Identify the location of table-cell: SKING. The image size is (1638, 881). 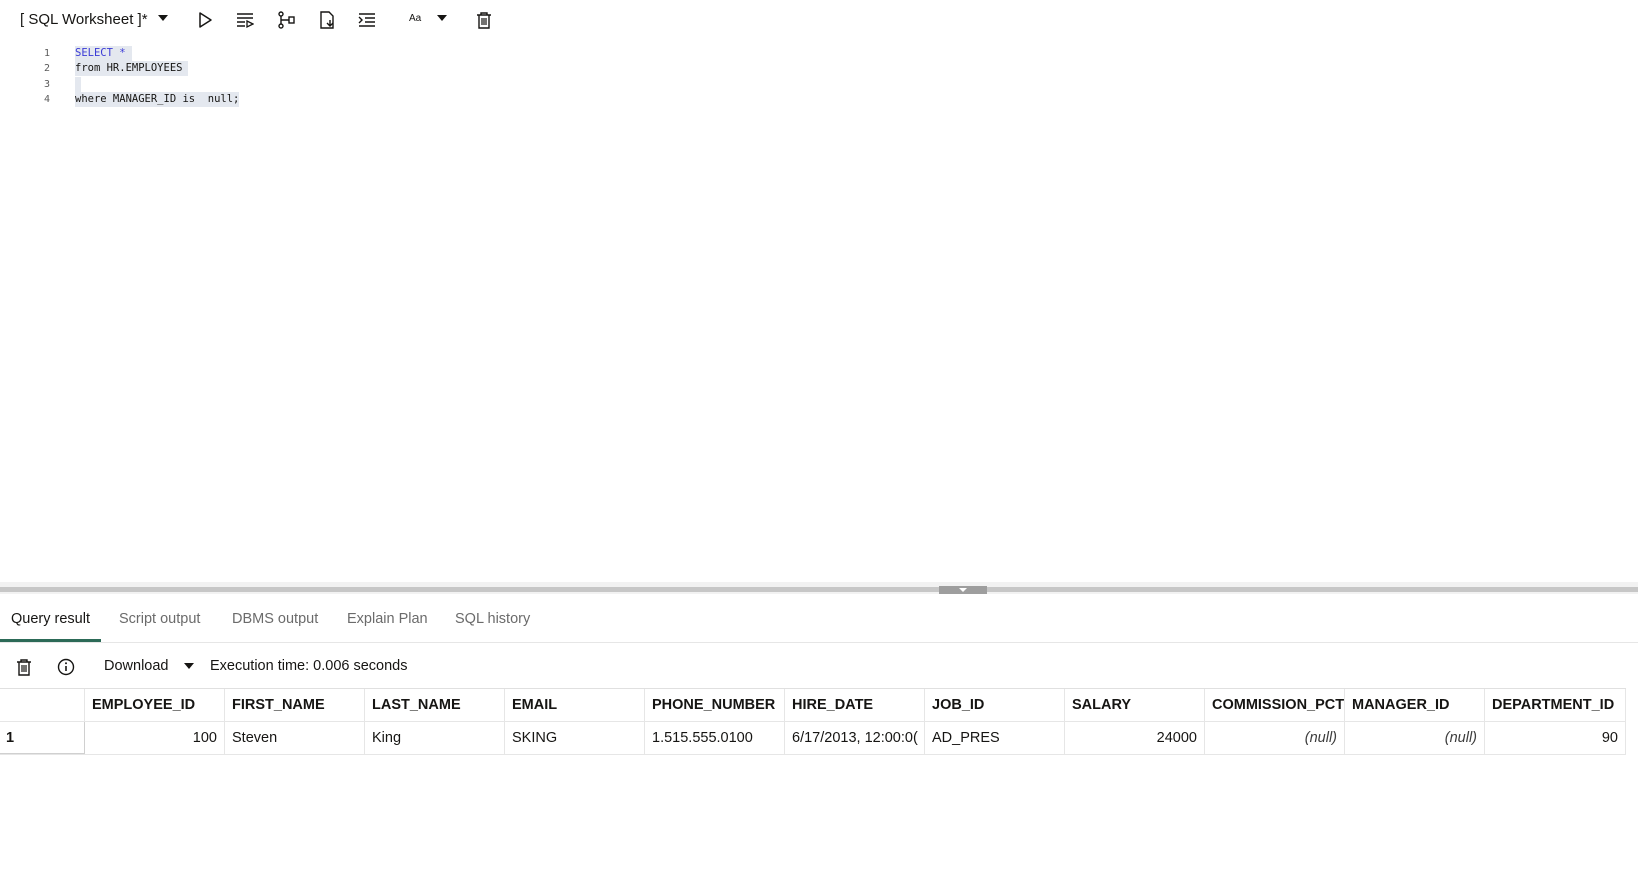
(575, 738).